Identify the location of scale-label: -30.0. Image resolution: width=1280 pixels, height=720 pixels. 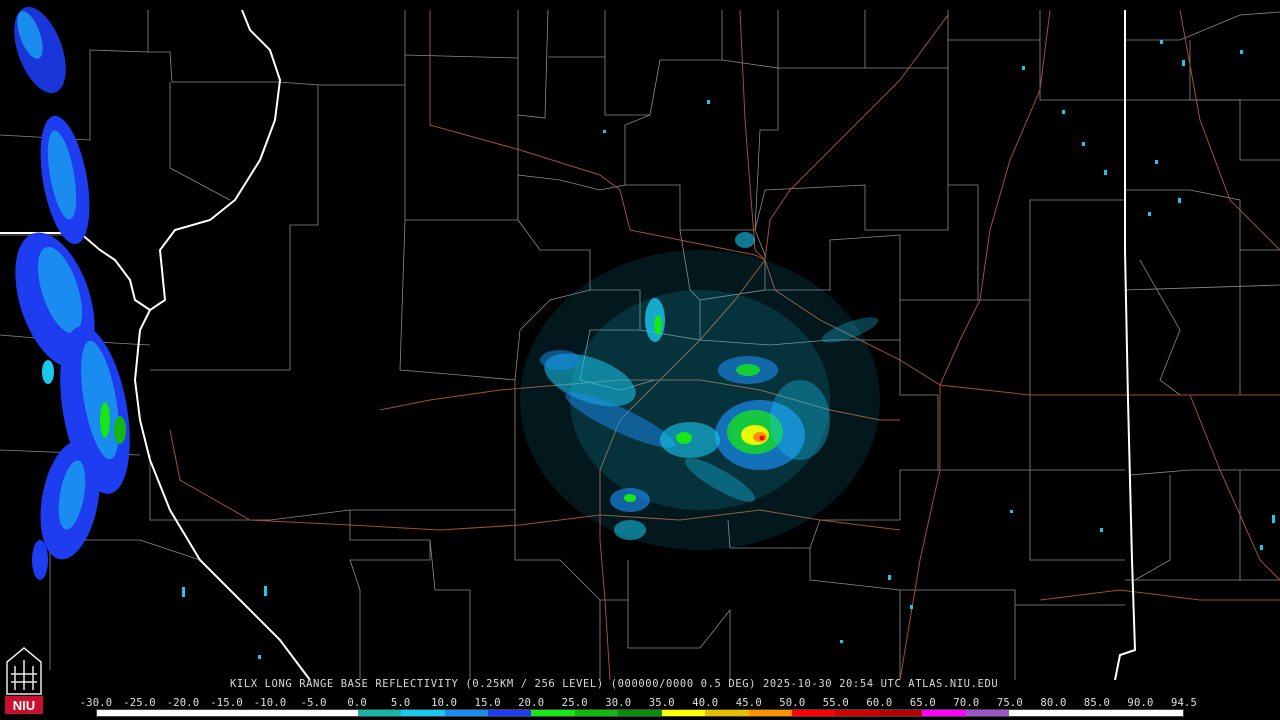
(96, 703).